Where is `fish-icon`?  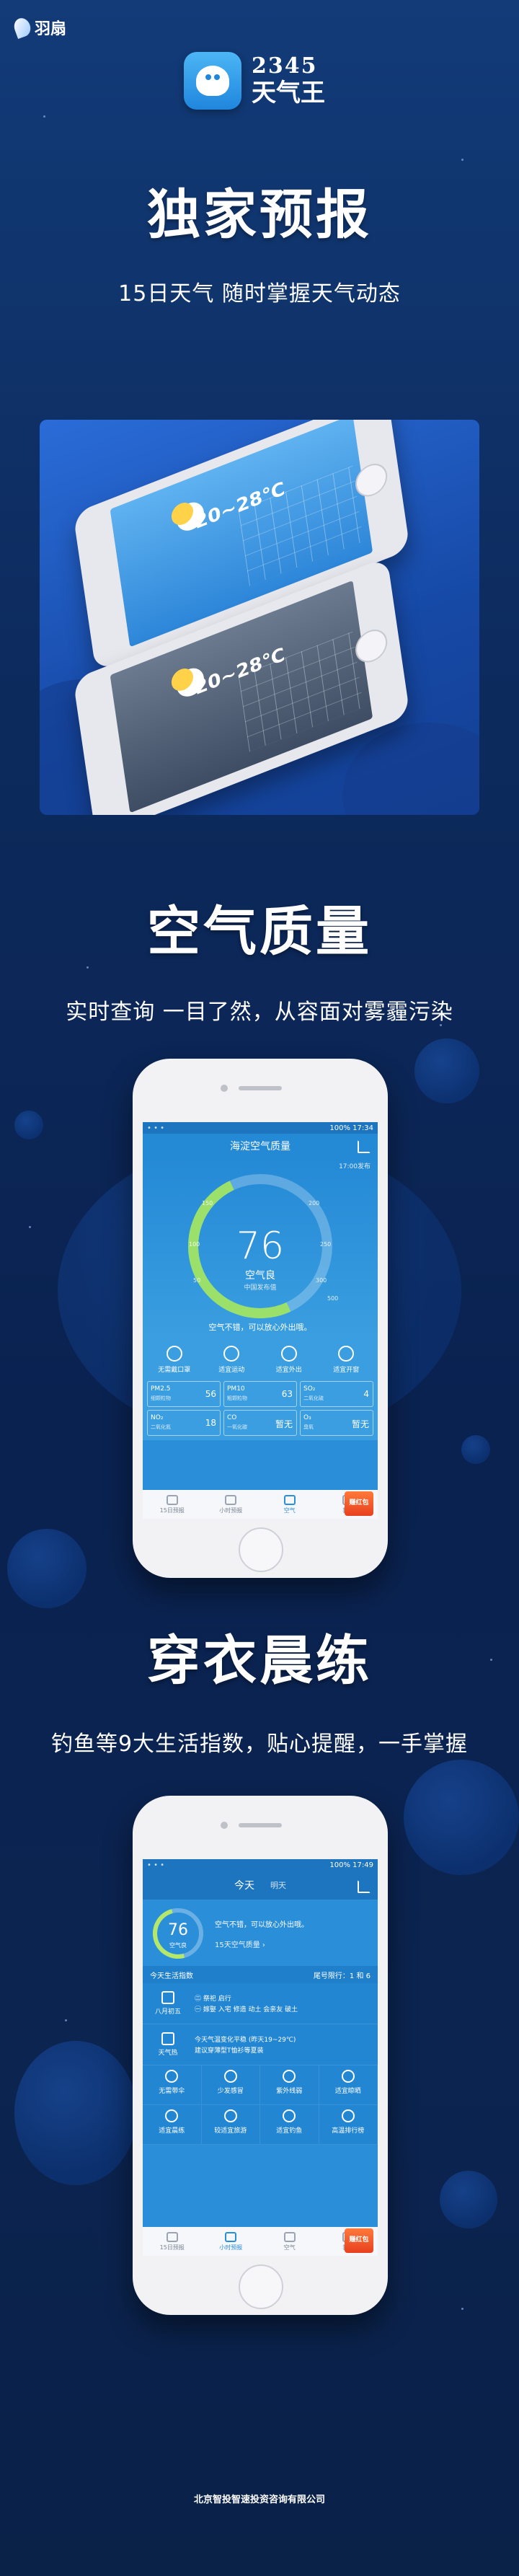
fish-icon is located at coordinates (289, 2115).